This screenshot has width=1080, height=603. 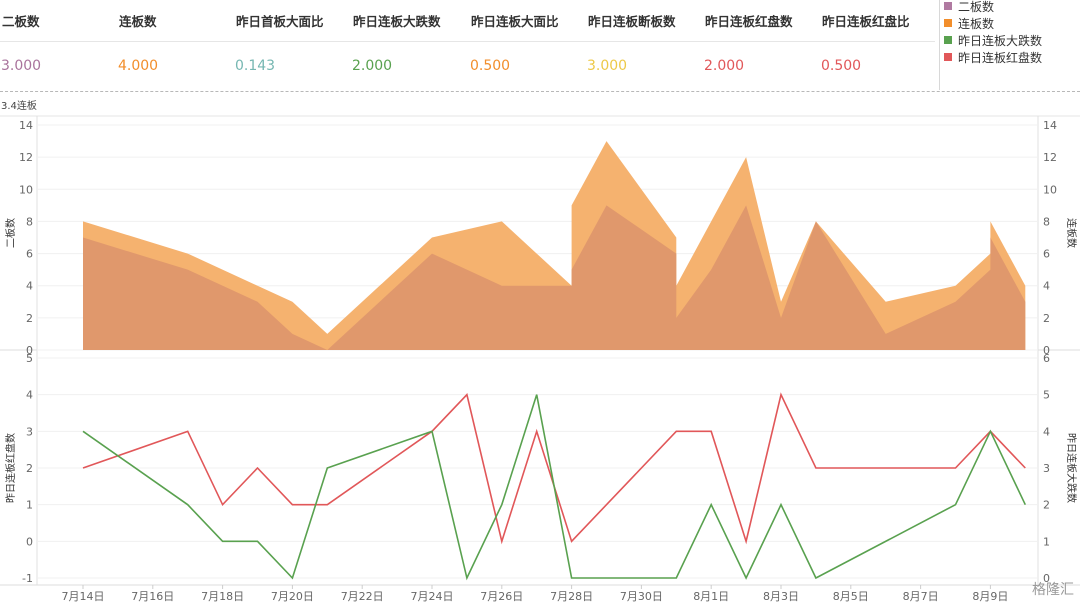 What do you see at coordinates (1050, 125) in the screenshot?
I see `y-tick-label-right: 14` at bounding box center [1050, 125].